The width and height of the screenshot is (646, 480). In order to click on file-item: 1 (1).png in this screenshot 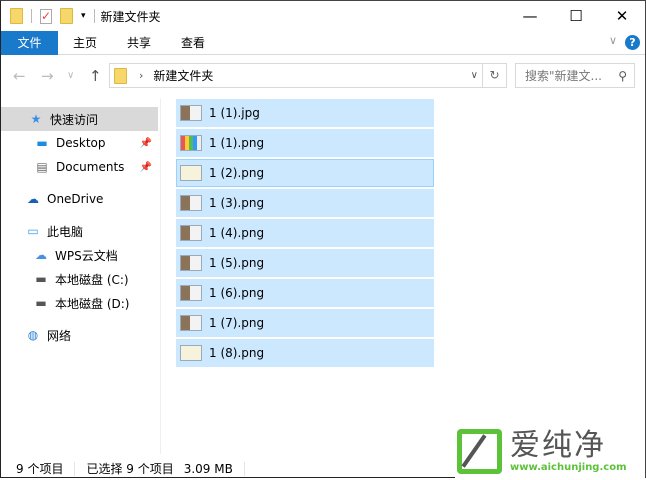, I will do `click(305, 143)`.